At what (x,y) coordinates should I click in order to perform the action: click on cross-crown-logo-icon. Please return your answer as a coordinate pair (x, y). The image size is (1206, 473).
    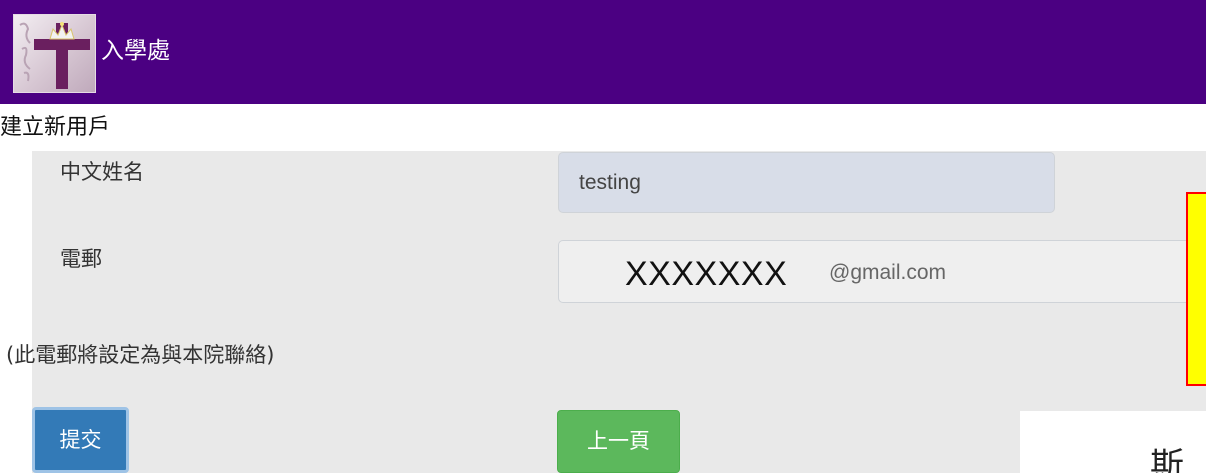
    Looking at the image, I should click on (54, 53).